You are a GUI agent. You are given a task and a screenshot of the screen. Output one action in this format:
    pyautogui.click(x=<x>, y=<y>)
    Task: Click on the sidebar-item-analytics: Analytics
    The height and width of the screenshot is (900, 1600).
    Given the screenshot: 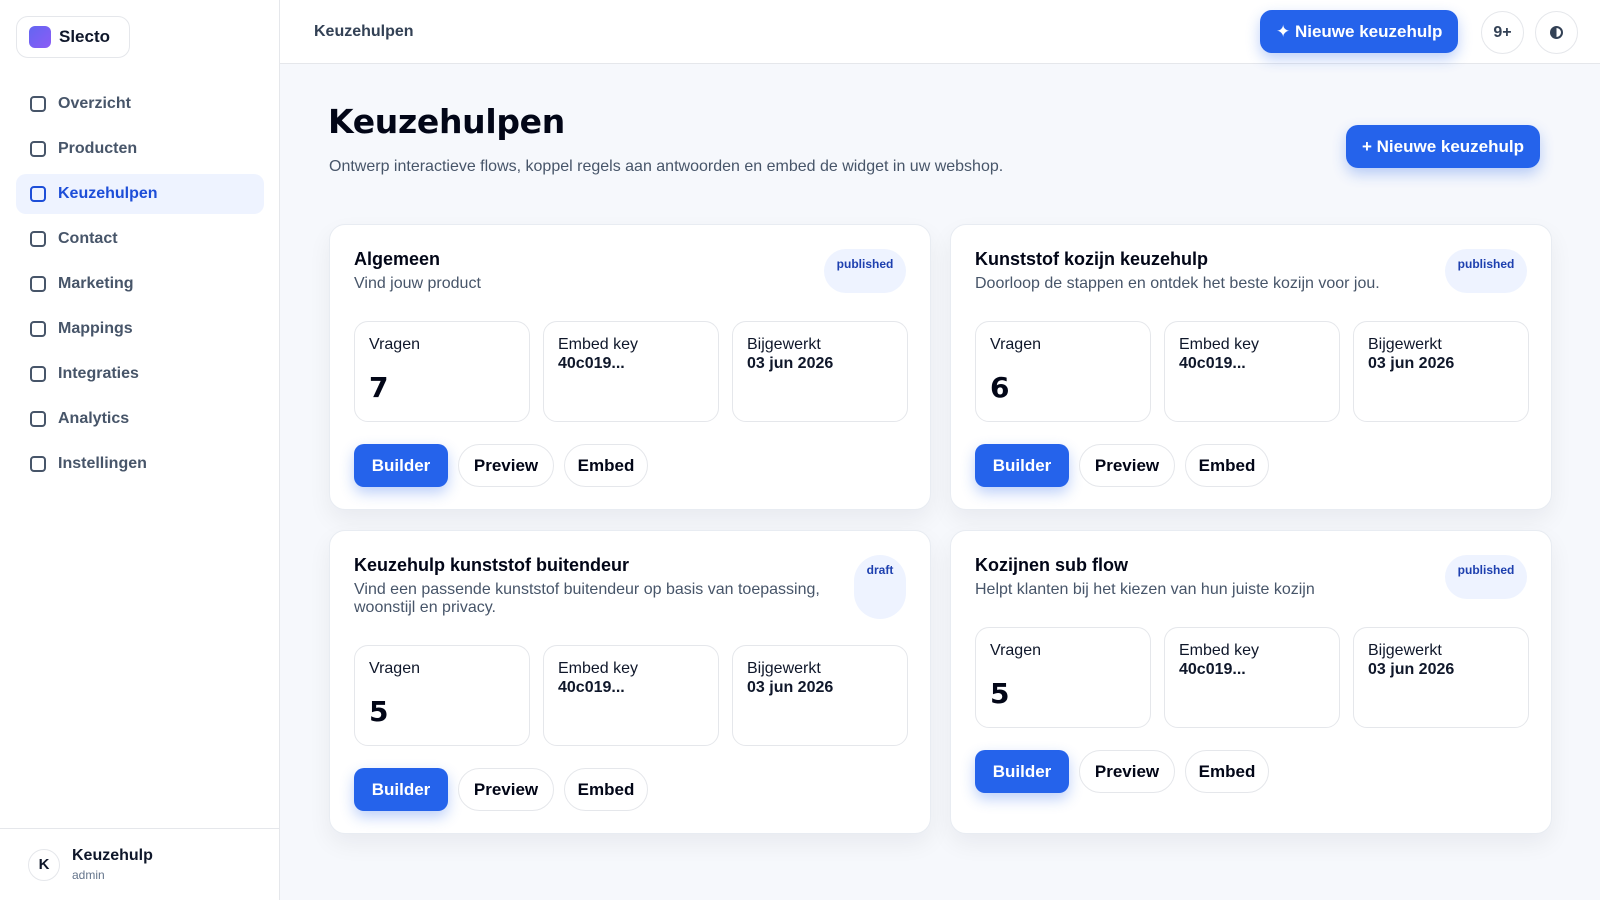 What is the action you would take?
    pyautogui.click(x=140, y=419)
    